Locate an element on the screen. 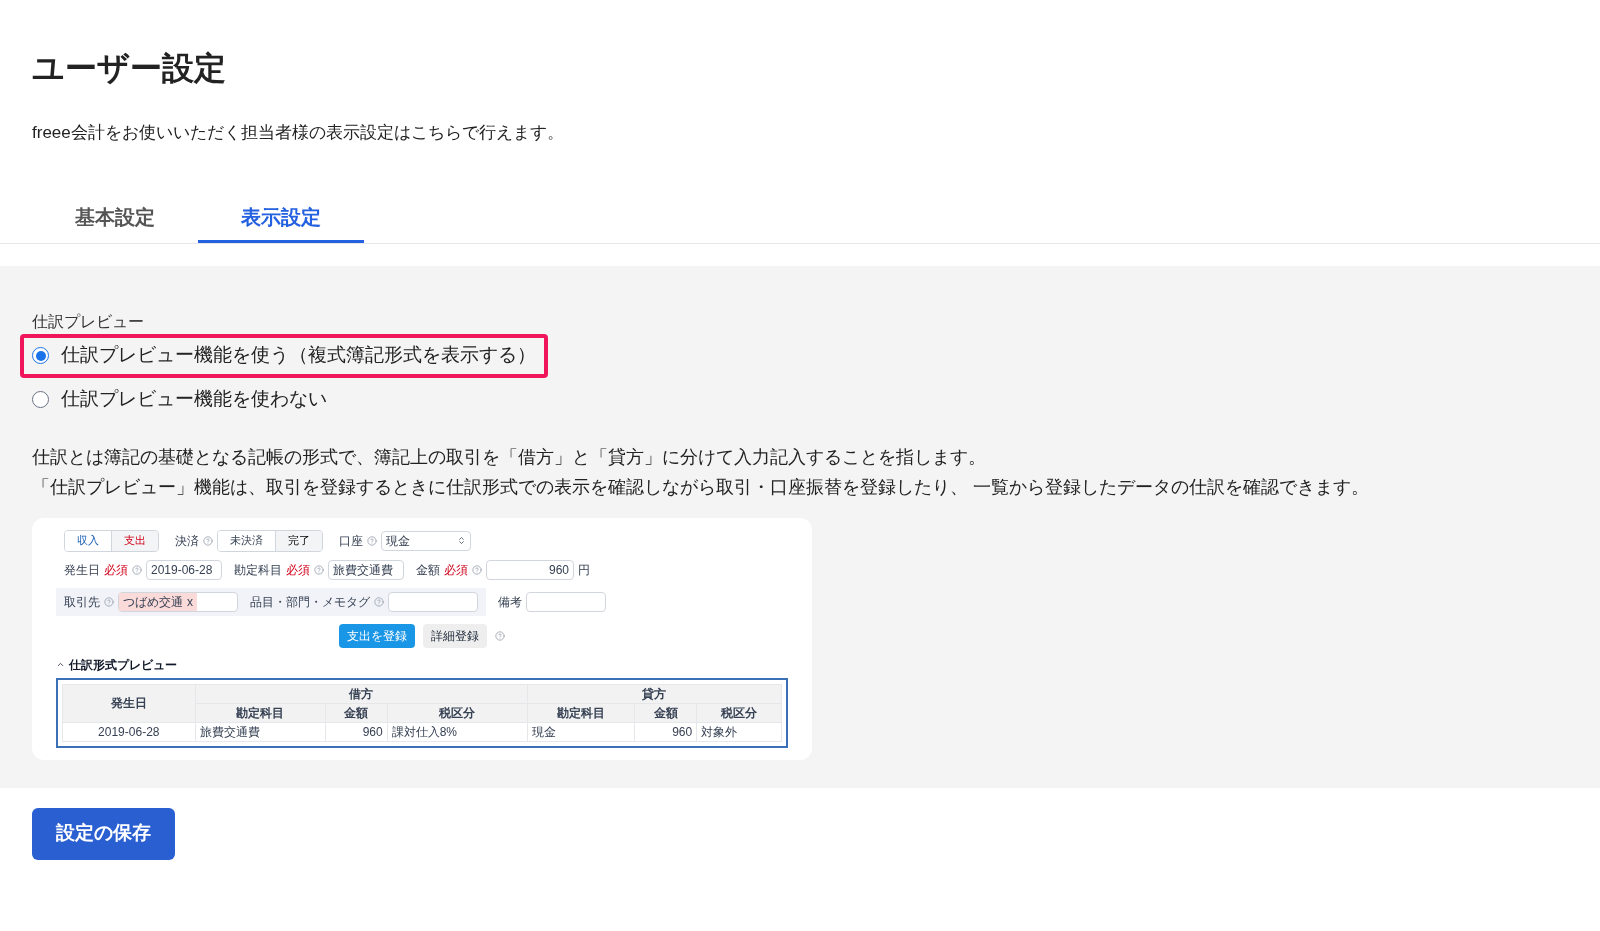 The height and width of the screenshot is (931, 1600). input-field: つばめ交通 x is located at coordinates (178, 601).